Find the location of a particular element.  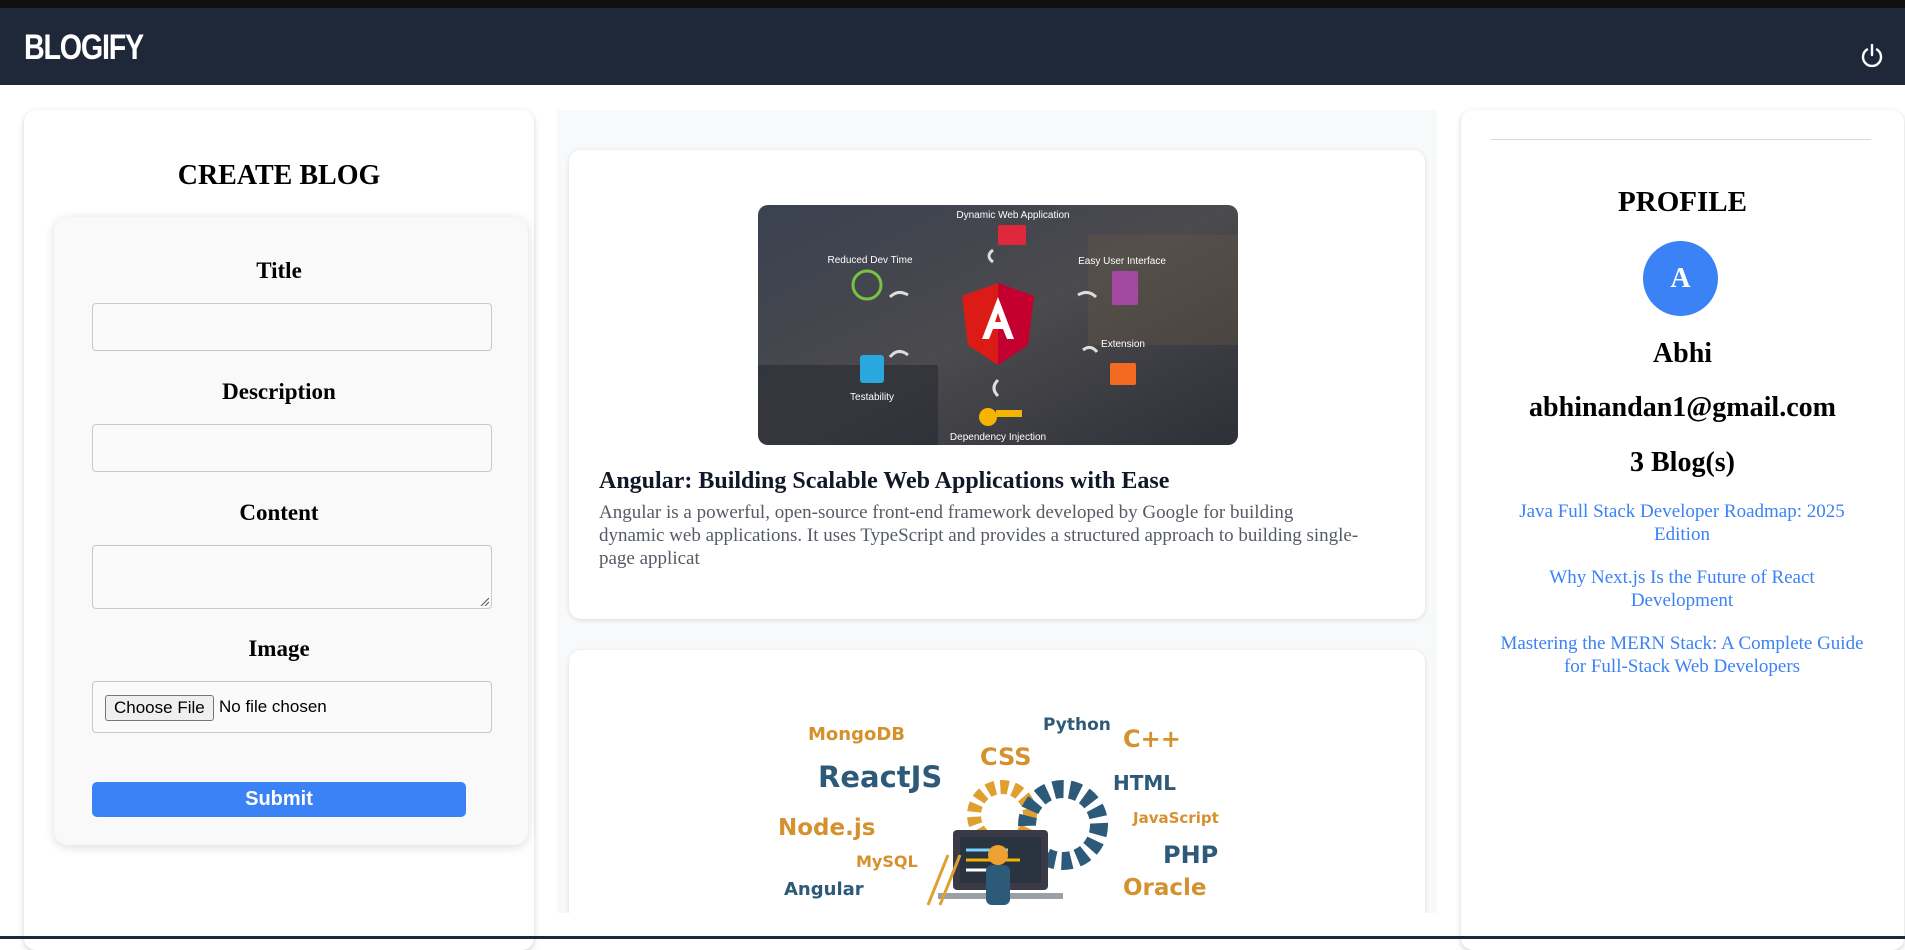

image-file-input: Choose File No file chosen is located at coordinates (292, 707).